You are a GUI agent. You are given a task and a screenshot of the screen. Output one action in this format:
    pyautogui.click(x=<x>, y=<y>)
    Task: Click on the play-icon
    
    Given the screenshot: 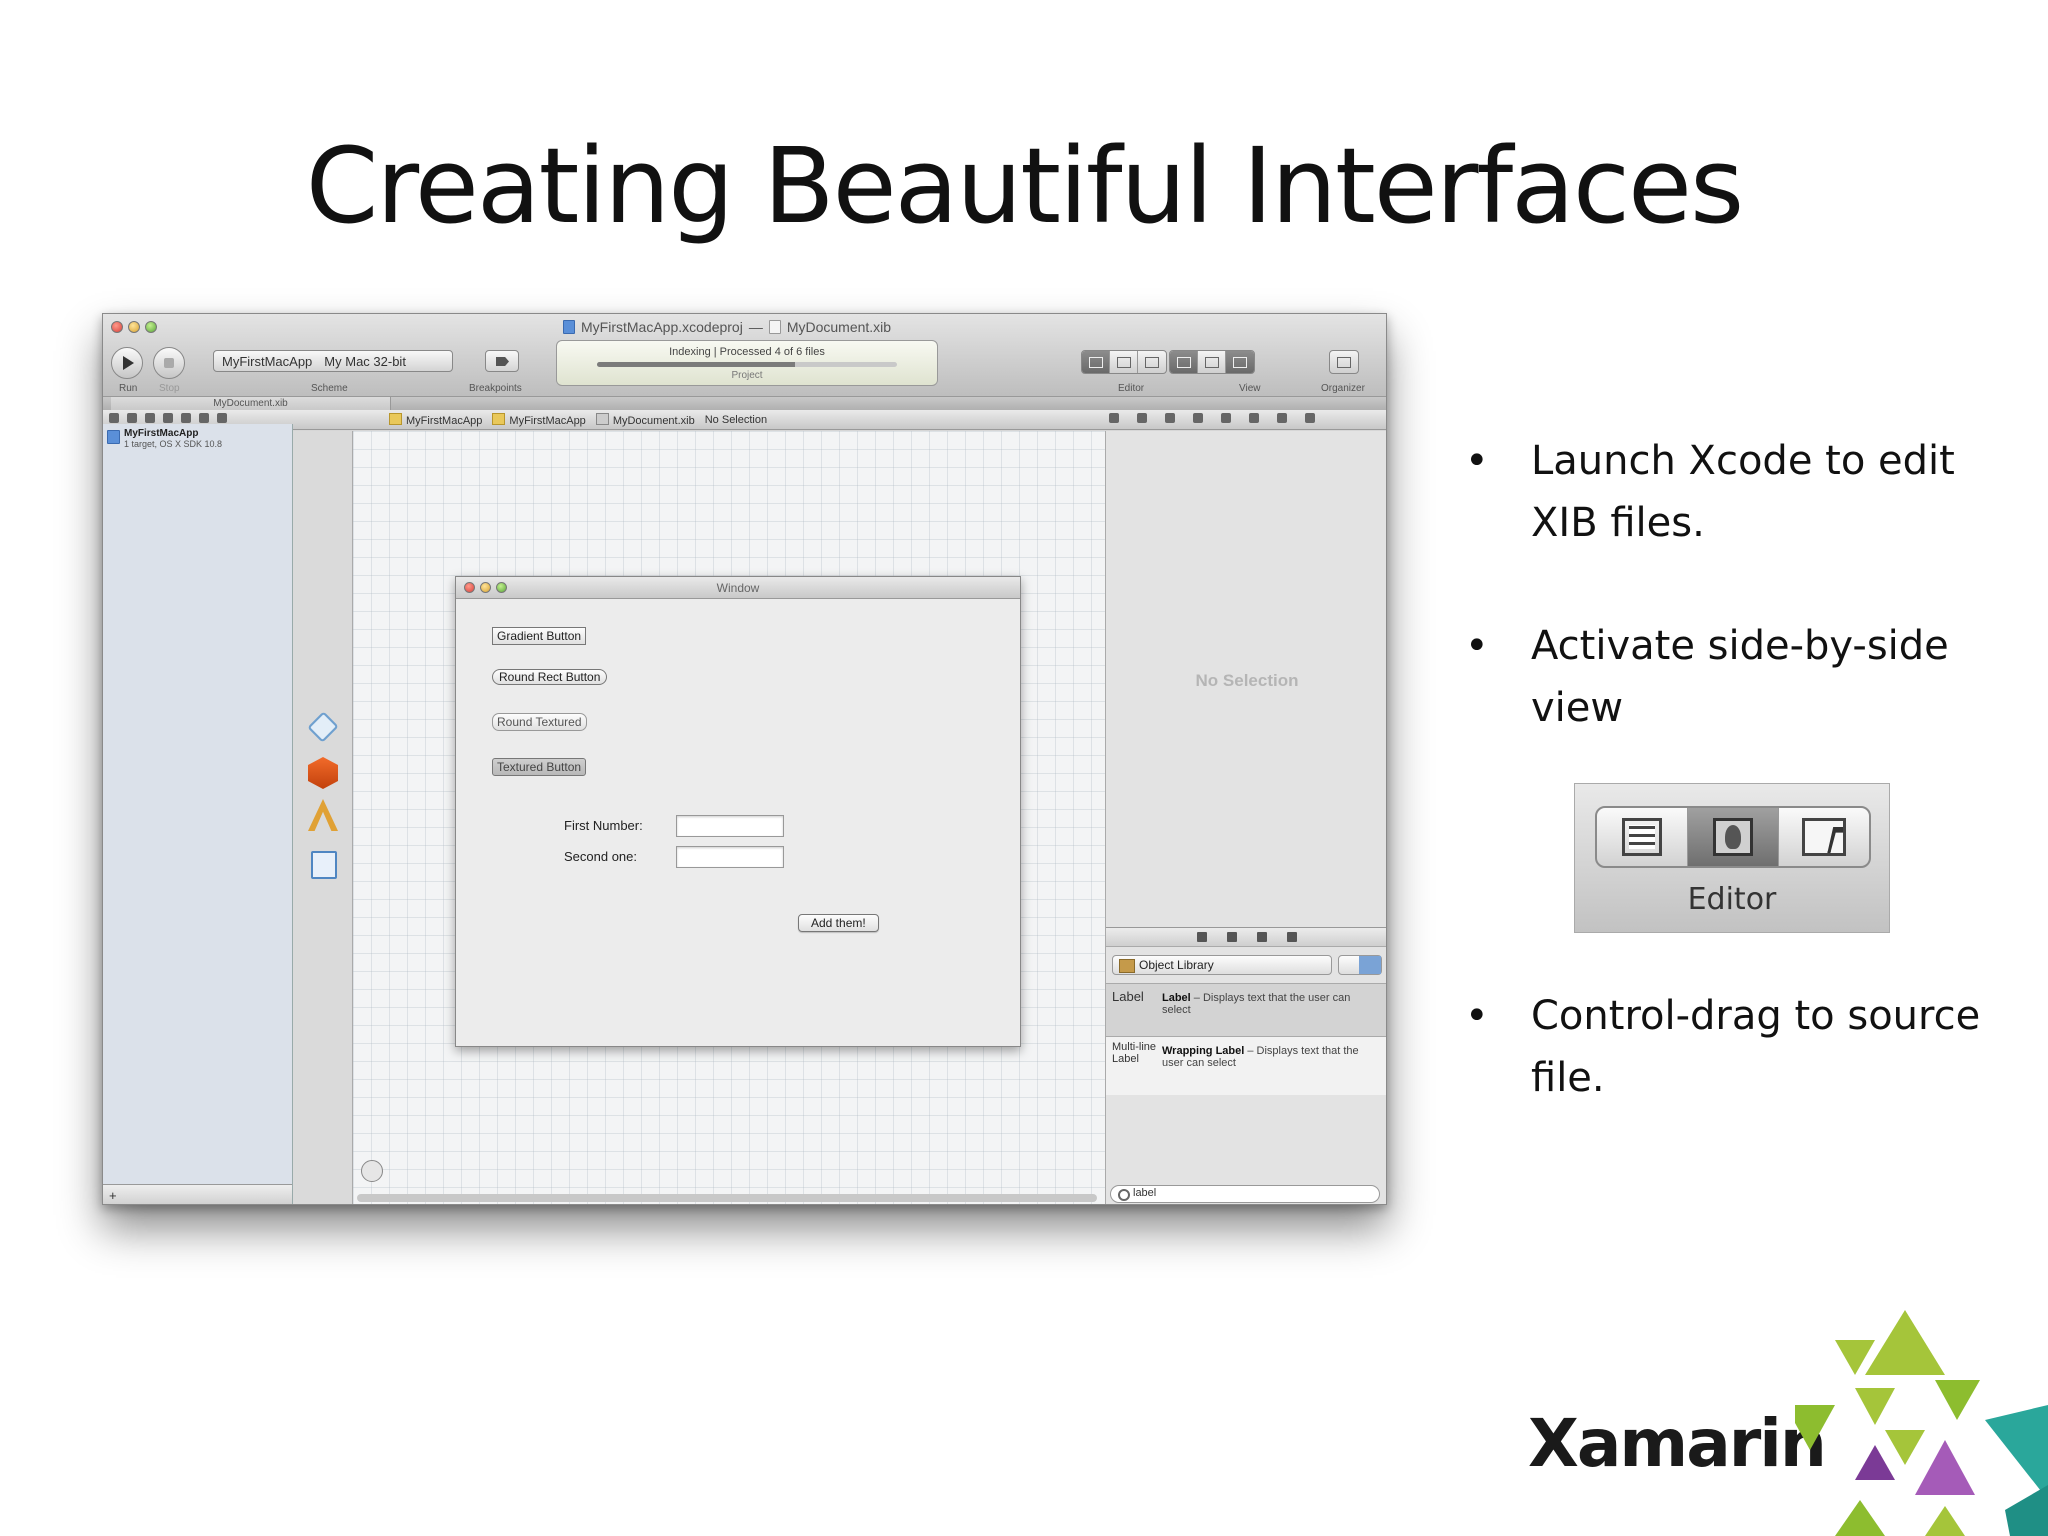 What is the action you would take?
    pyautogui.click(x=128, y=363)
    